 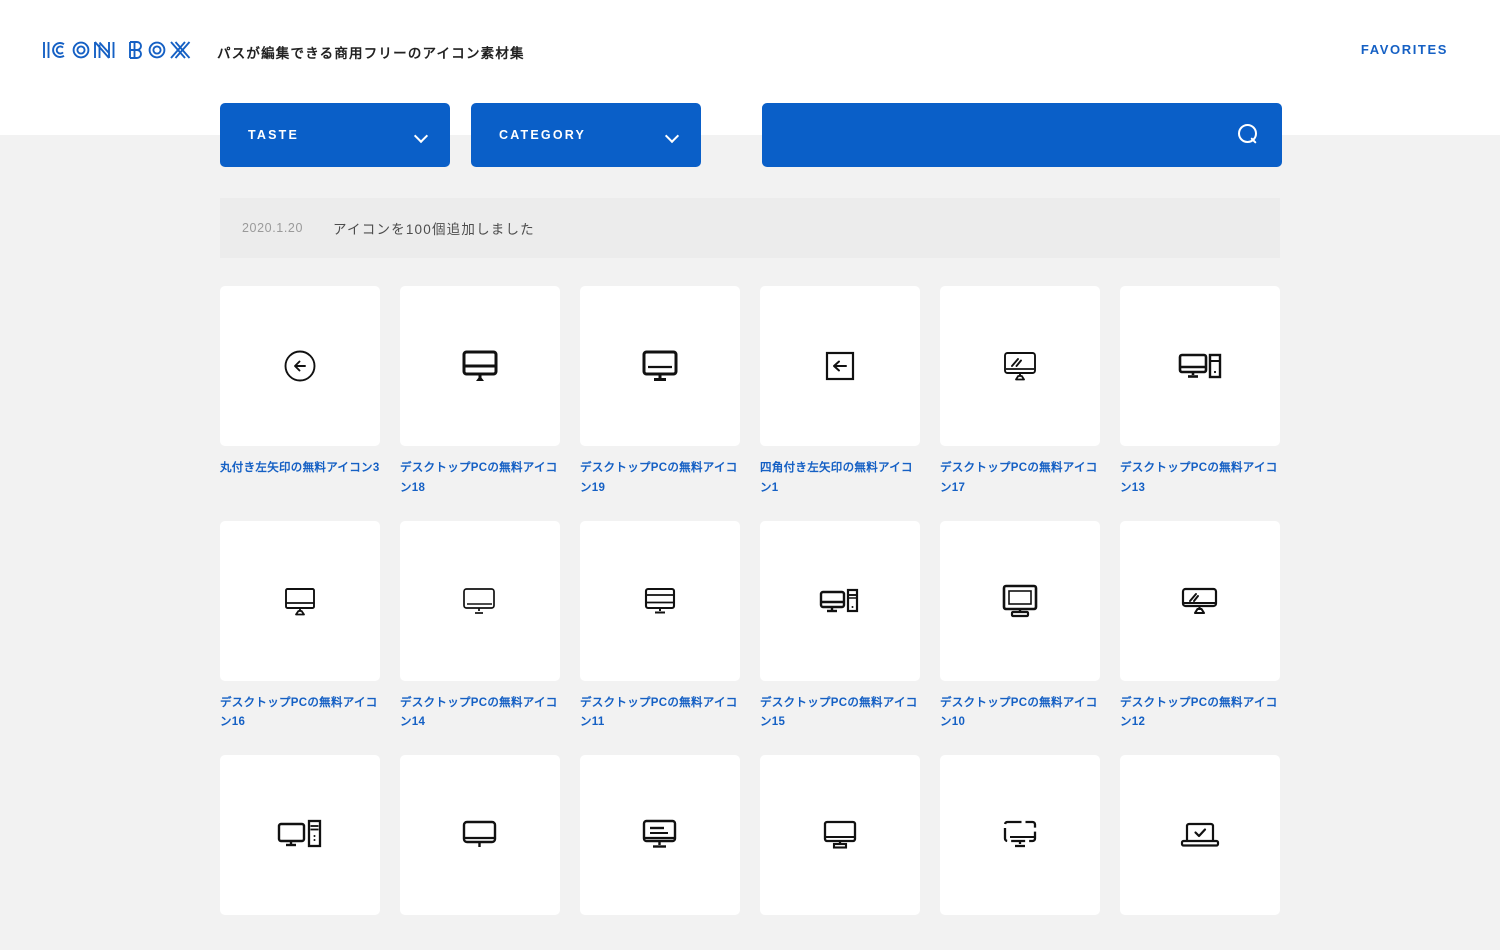 I want to click on filter-bar: TASTE CATEGORY, so click(x=751, y=135).